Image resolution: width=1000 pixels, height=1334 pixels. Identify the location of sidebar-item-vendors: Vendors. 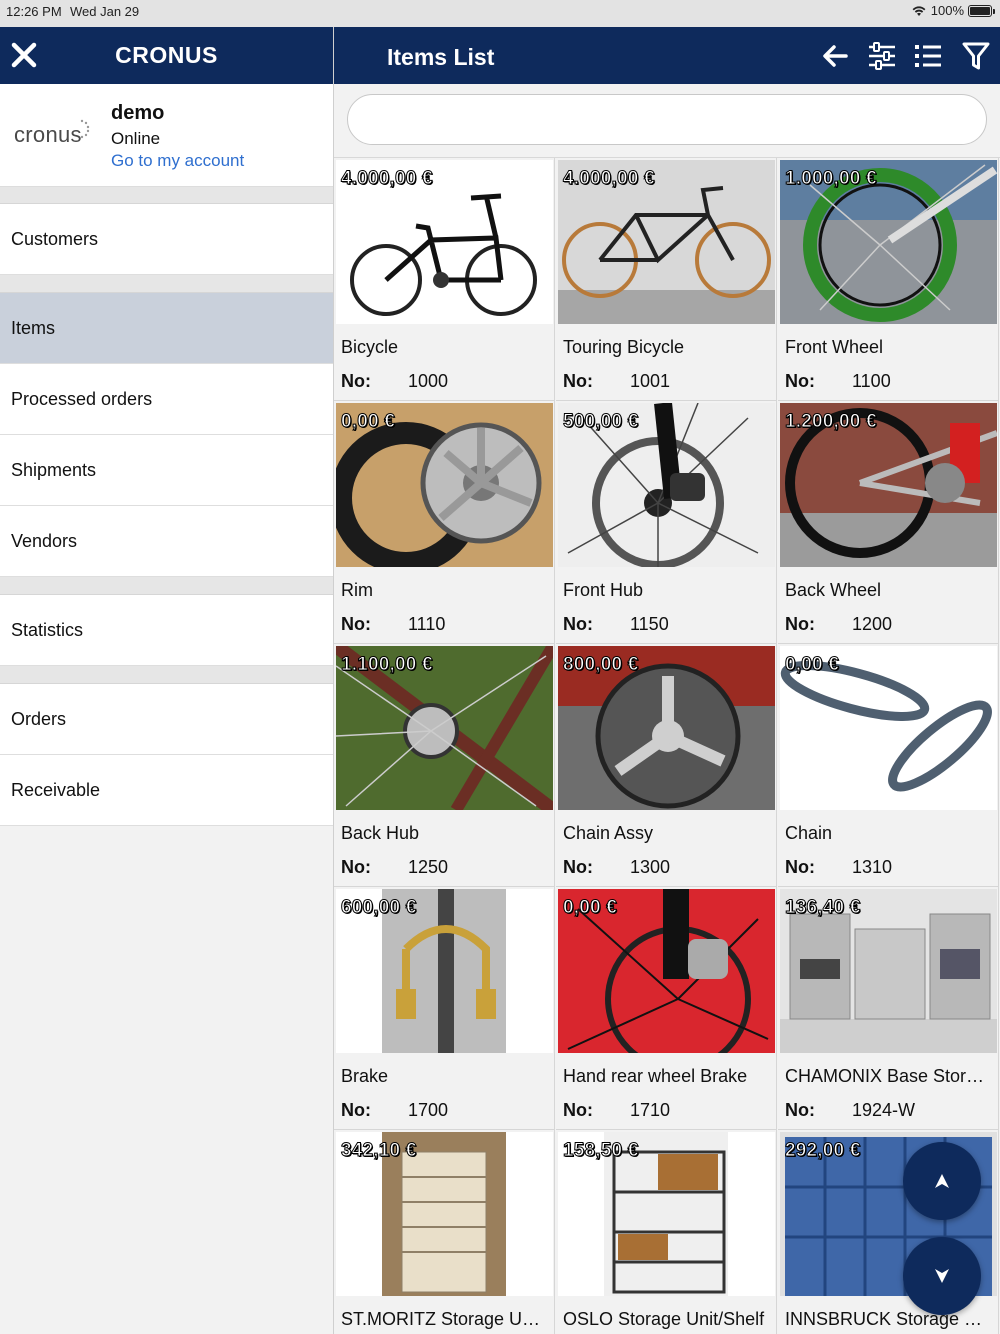
(166, 541).